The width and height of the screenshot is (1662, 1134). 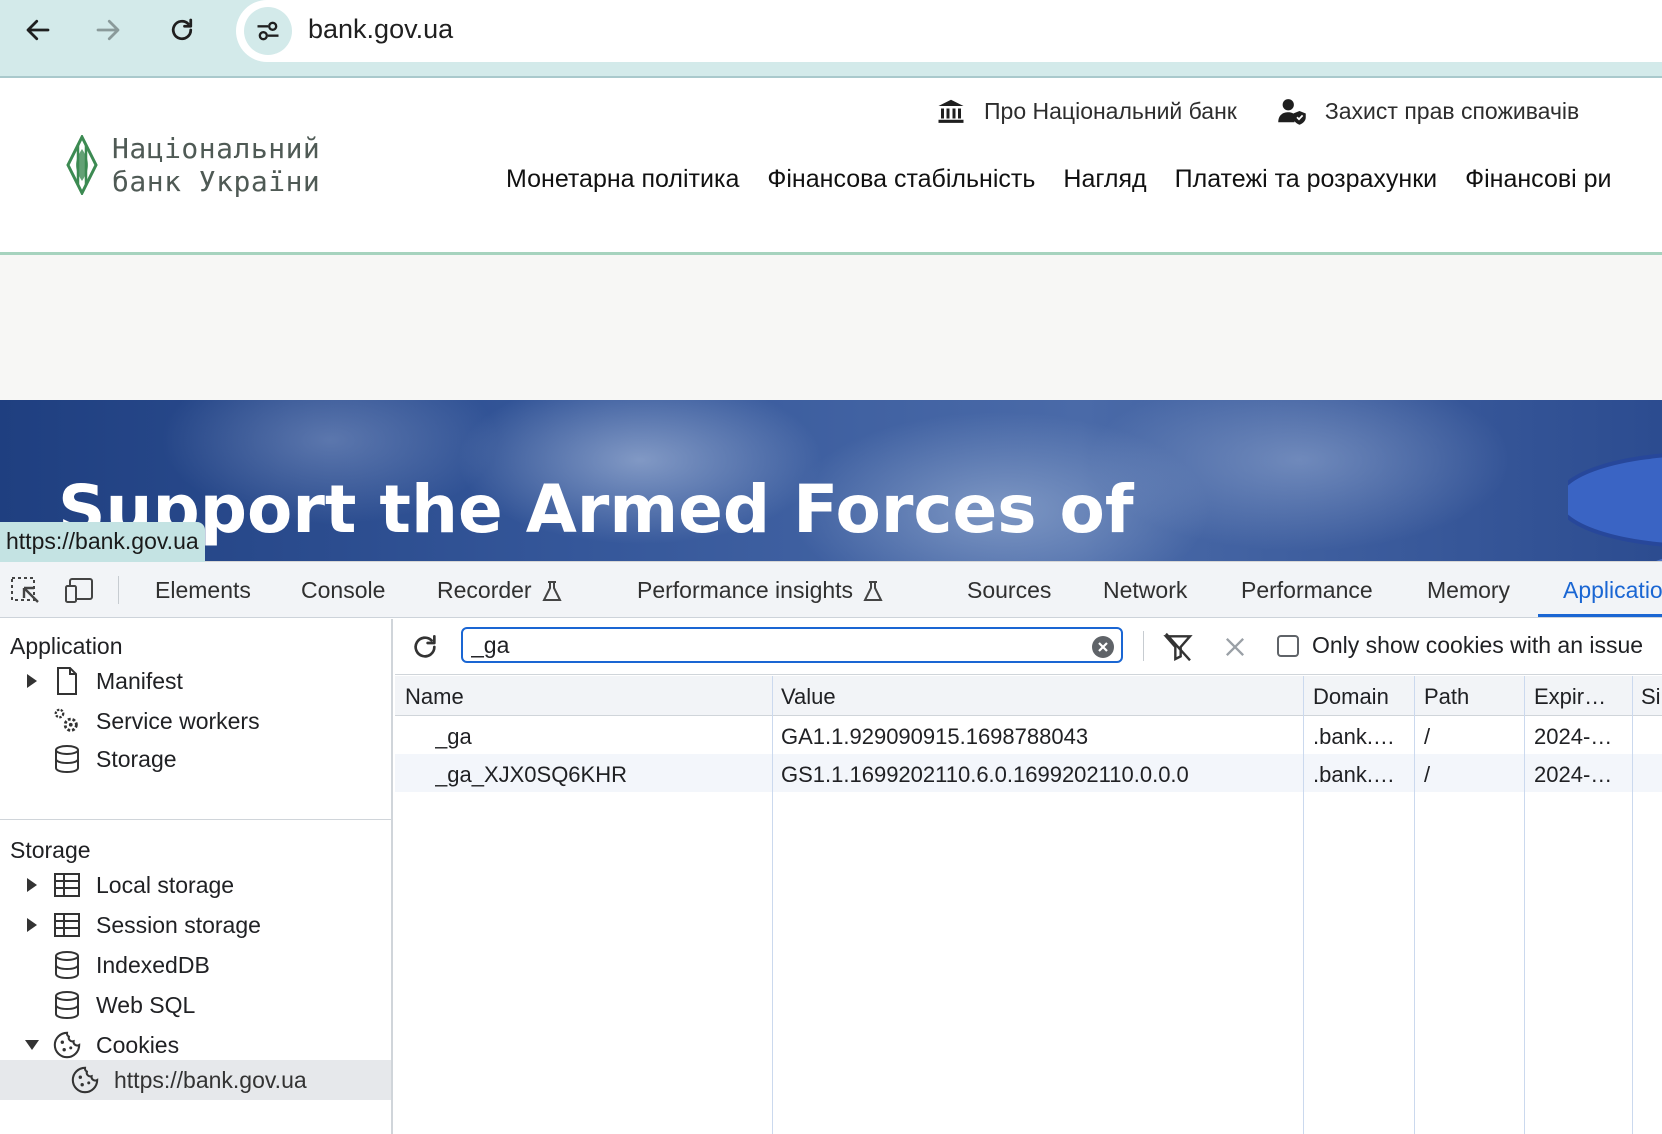 What do you see at coordinates (380, 29) in the screenshot?
I see `url-text: bank.gov.ua` at bounding box center [380, 29].